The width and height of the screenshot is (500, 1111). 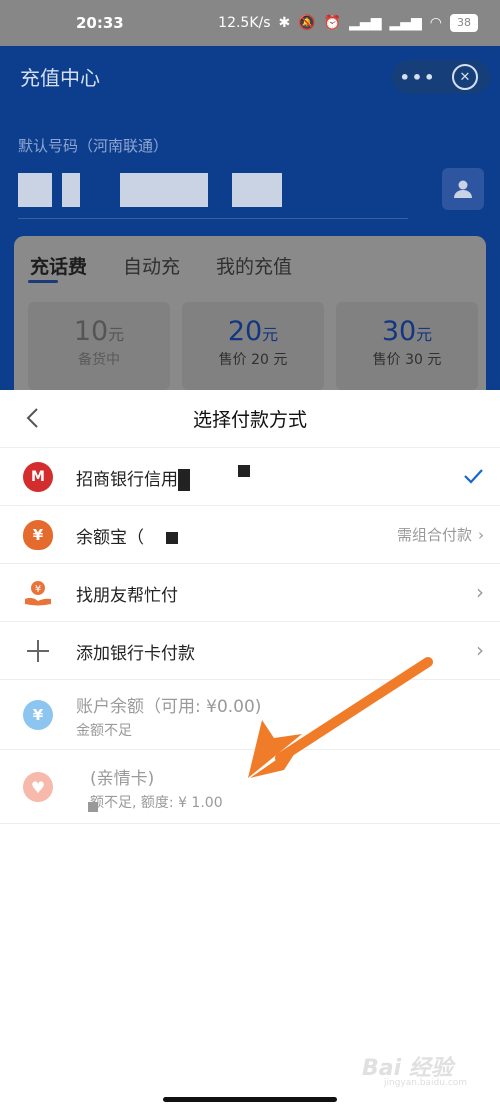 I want to click on icon-wrap: M, so click(x=38, y=477).